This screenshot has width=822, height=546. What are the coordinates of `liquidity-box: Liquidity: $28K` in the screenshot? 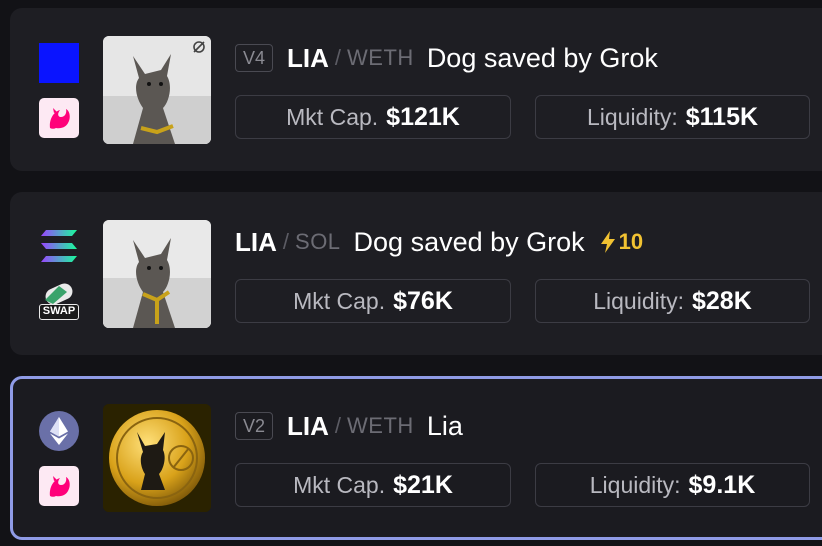 It's located at (672, 301).